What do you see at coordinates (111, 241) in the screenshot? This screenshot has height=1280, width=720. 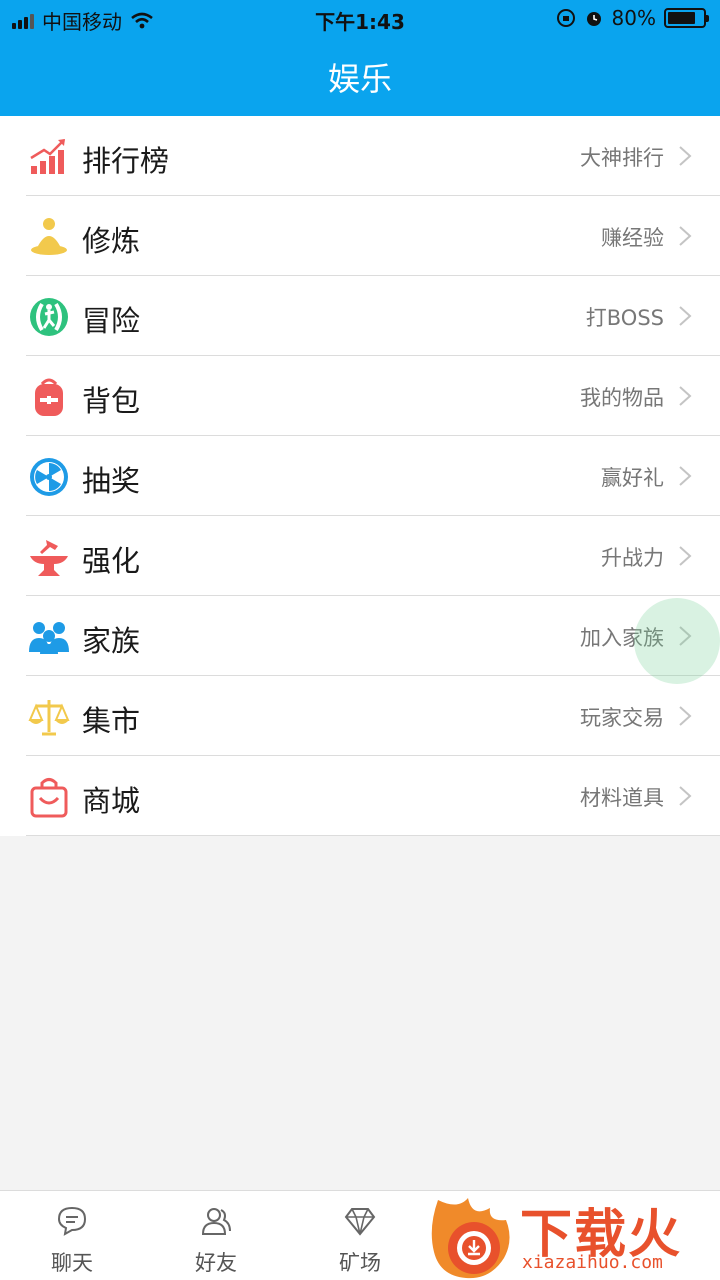 I see `menu-item-label: 修炼` at bounding box center [111, 241].